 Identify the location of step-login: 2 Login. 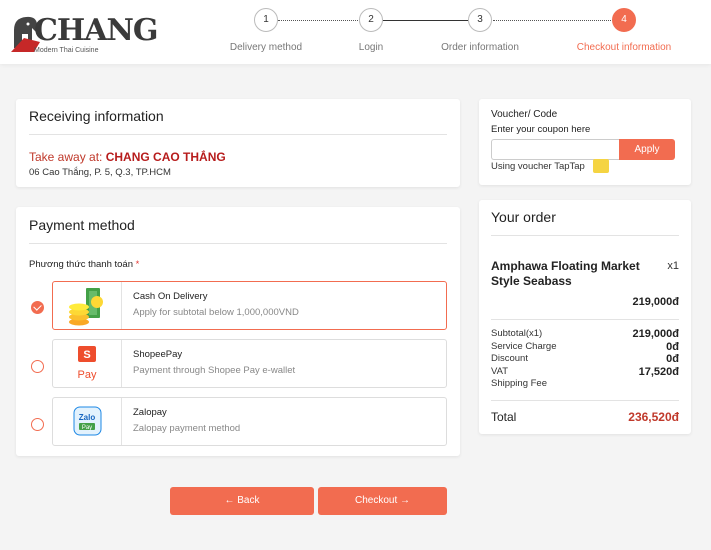
(371, 30).